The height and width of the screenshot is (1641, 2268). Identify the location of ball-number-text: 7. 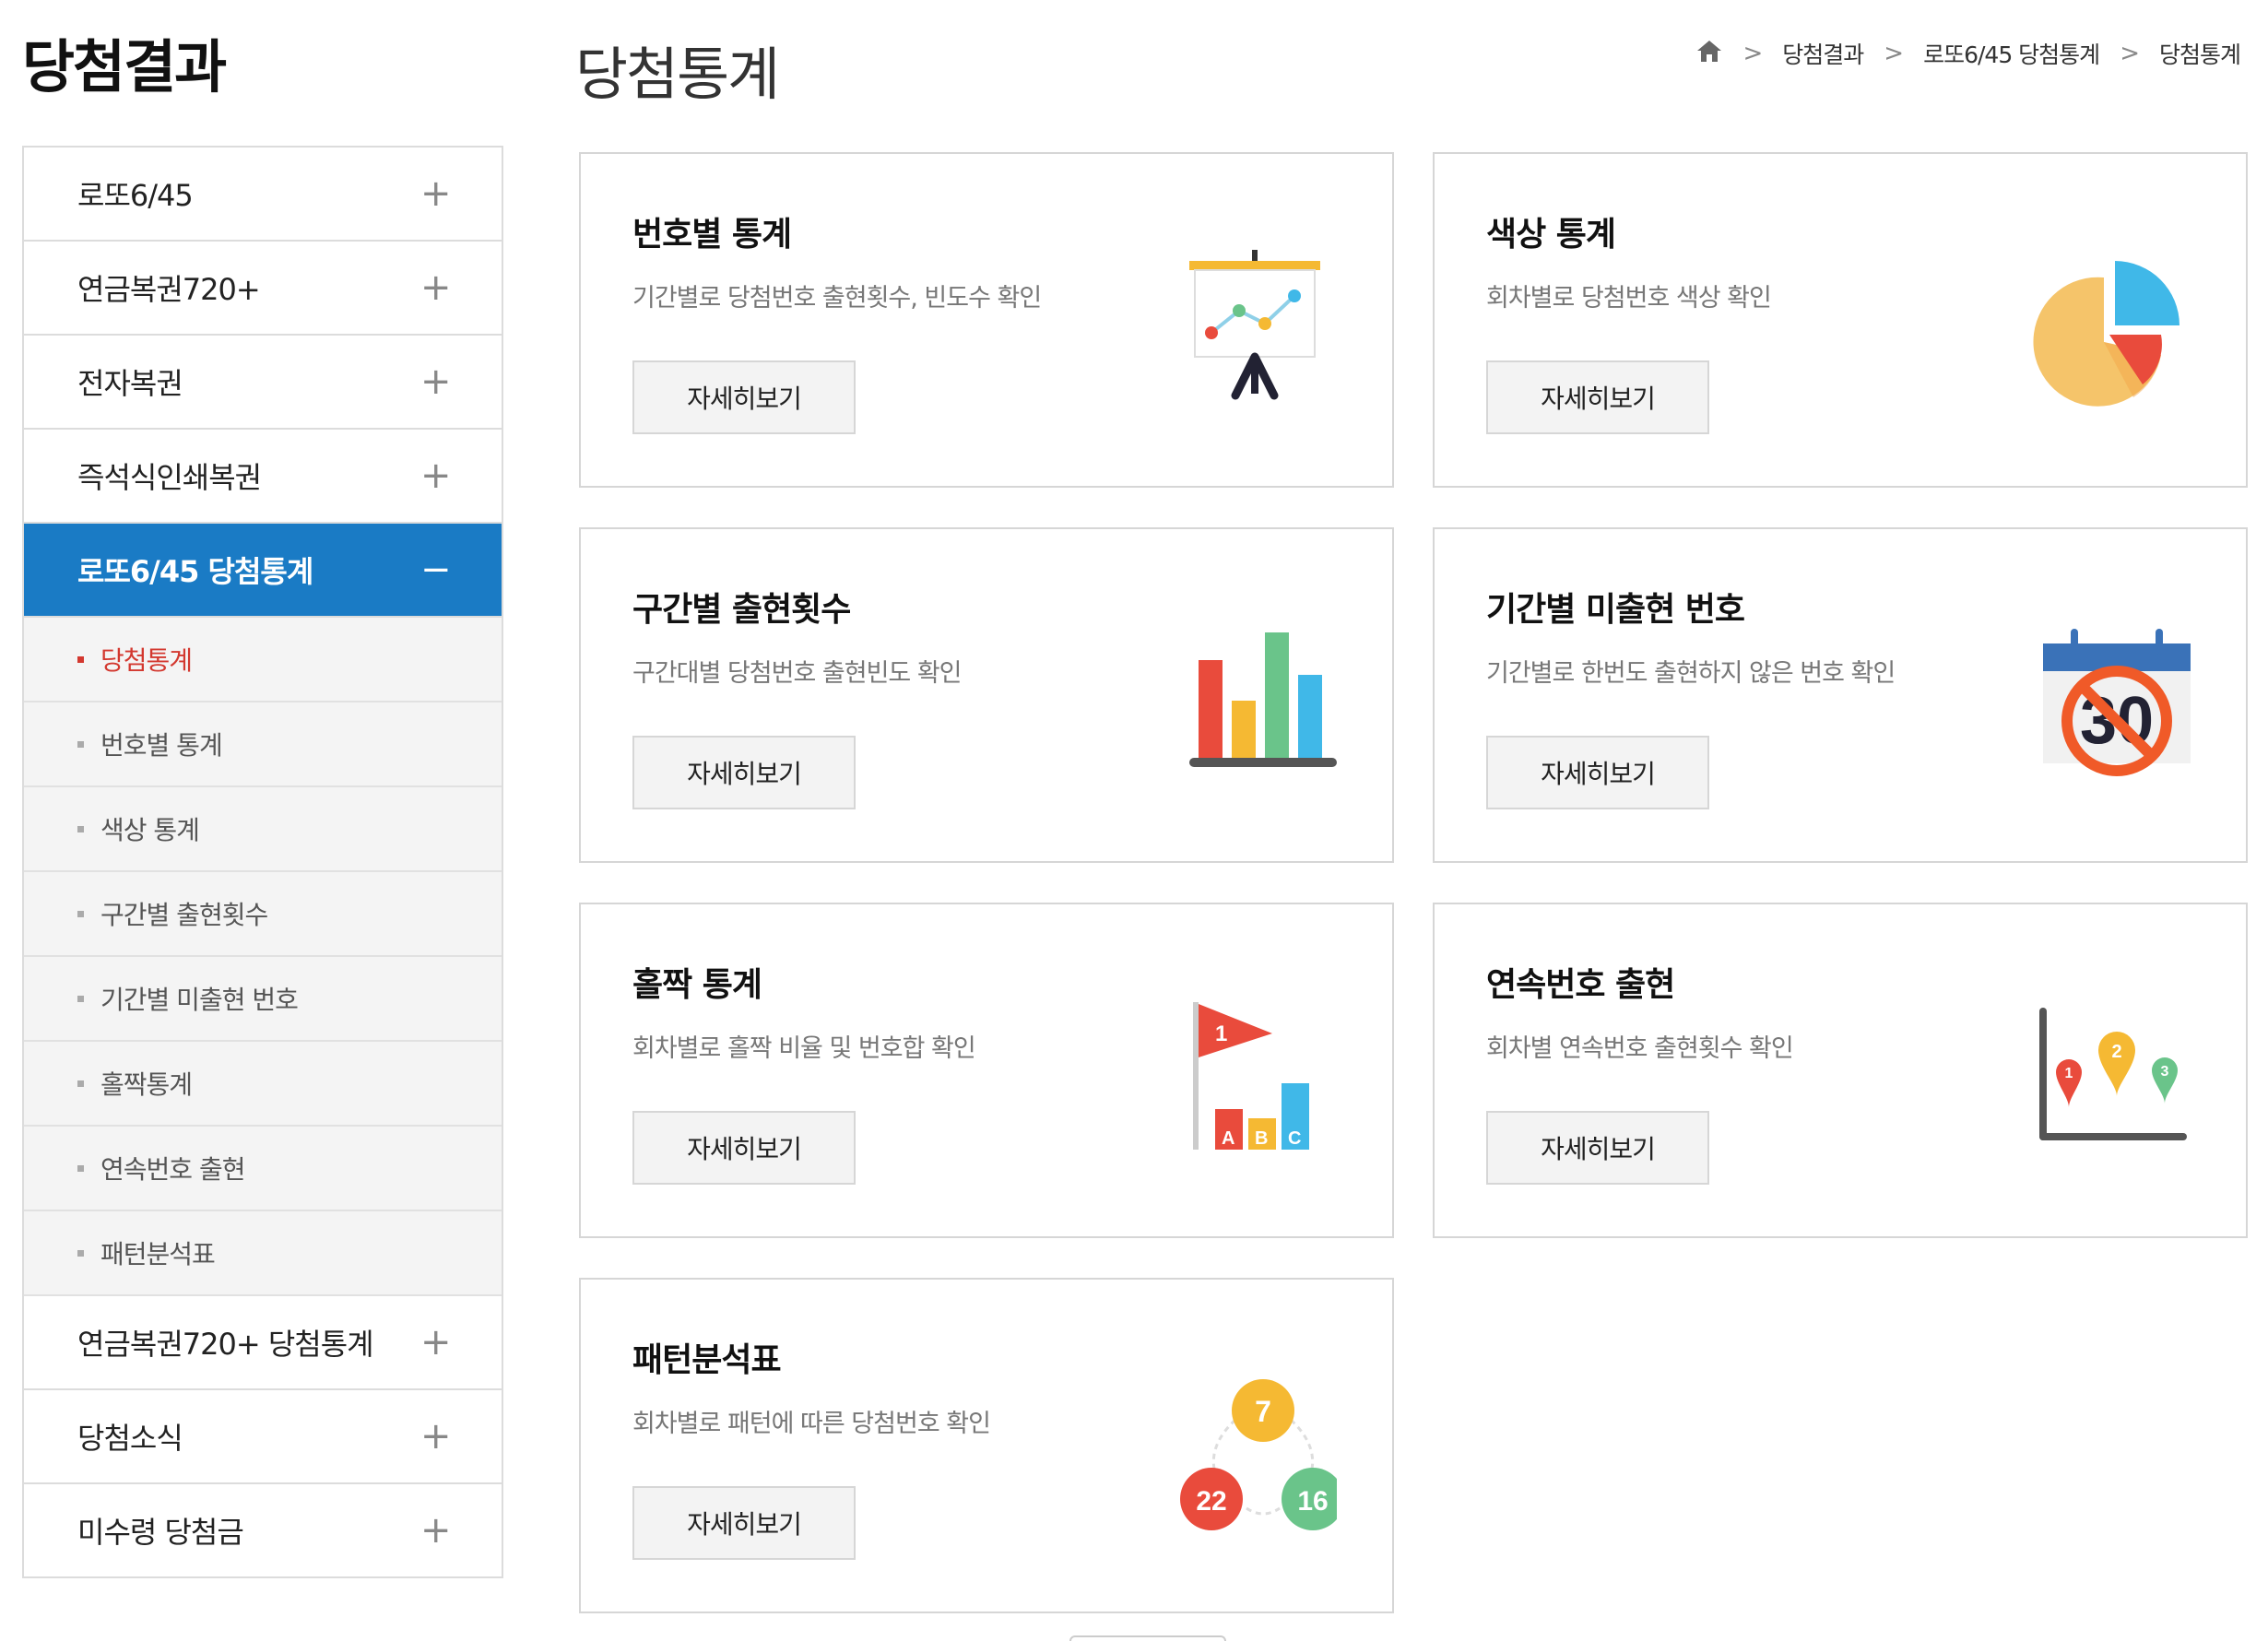
(1263, 1411).